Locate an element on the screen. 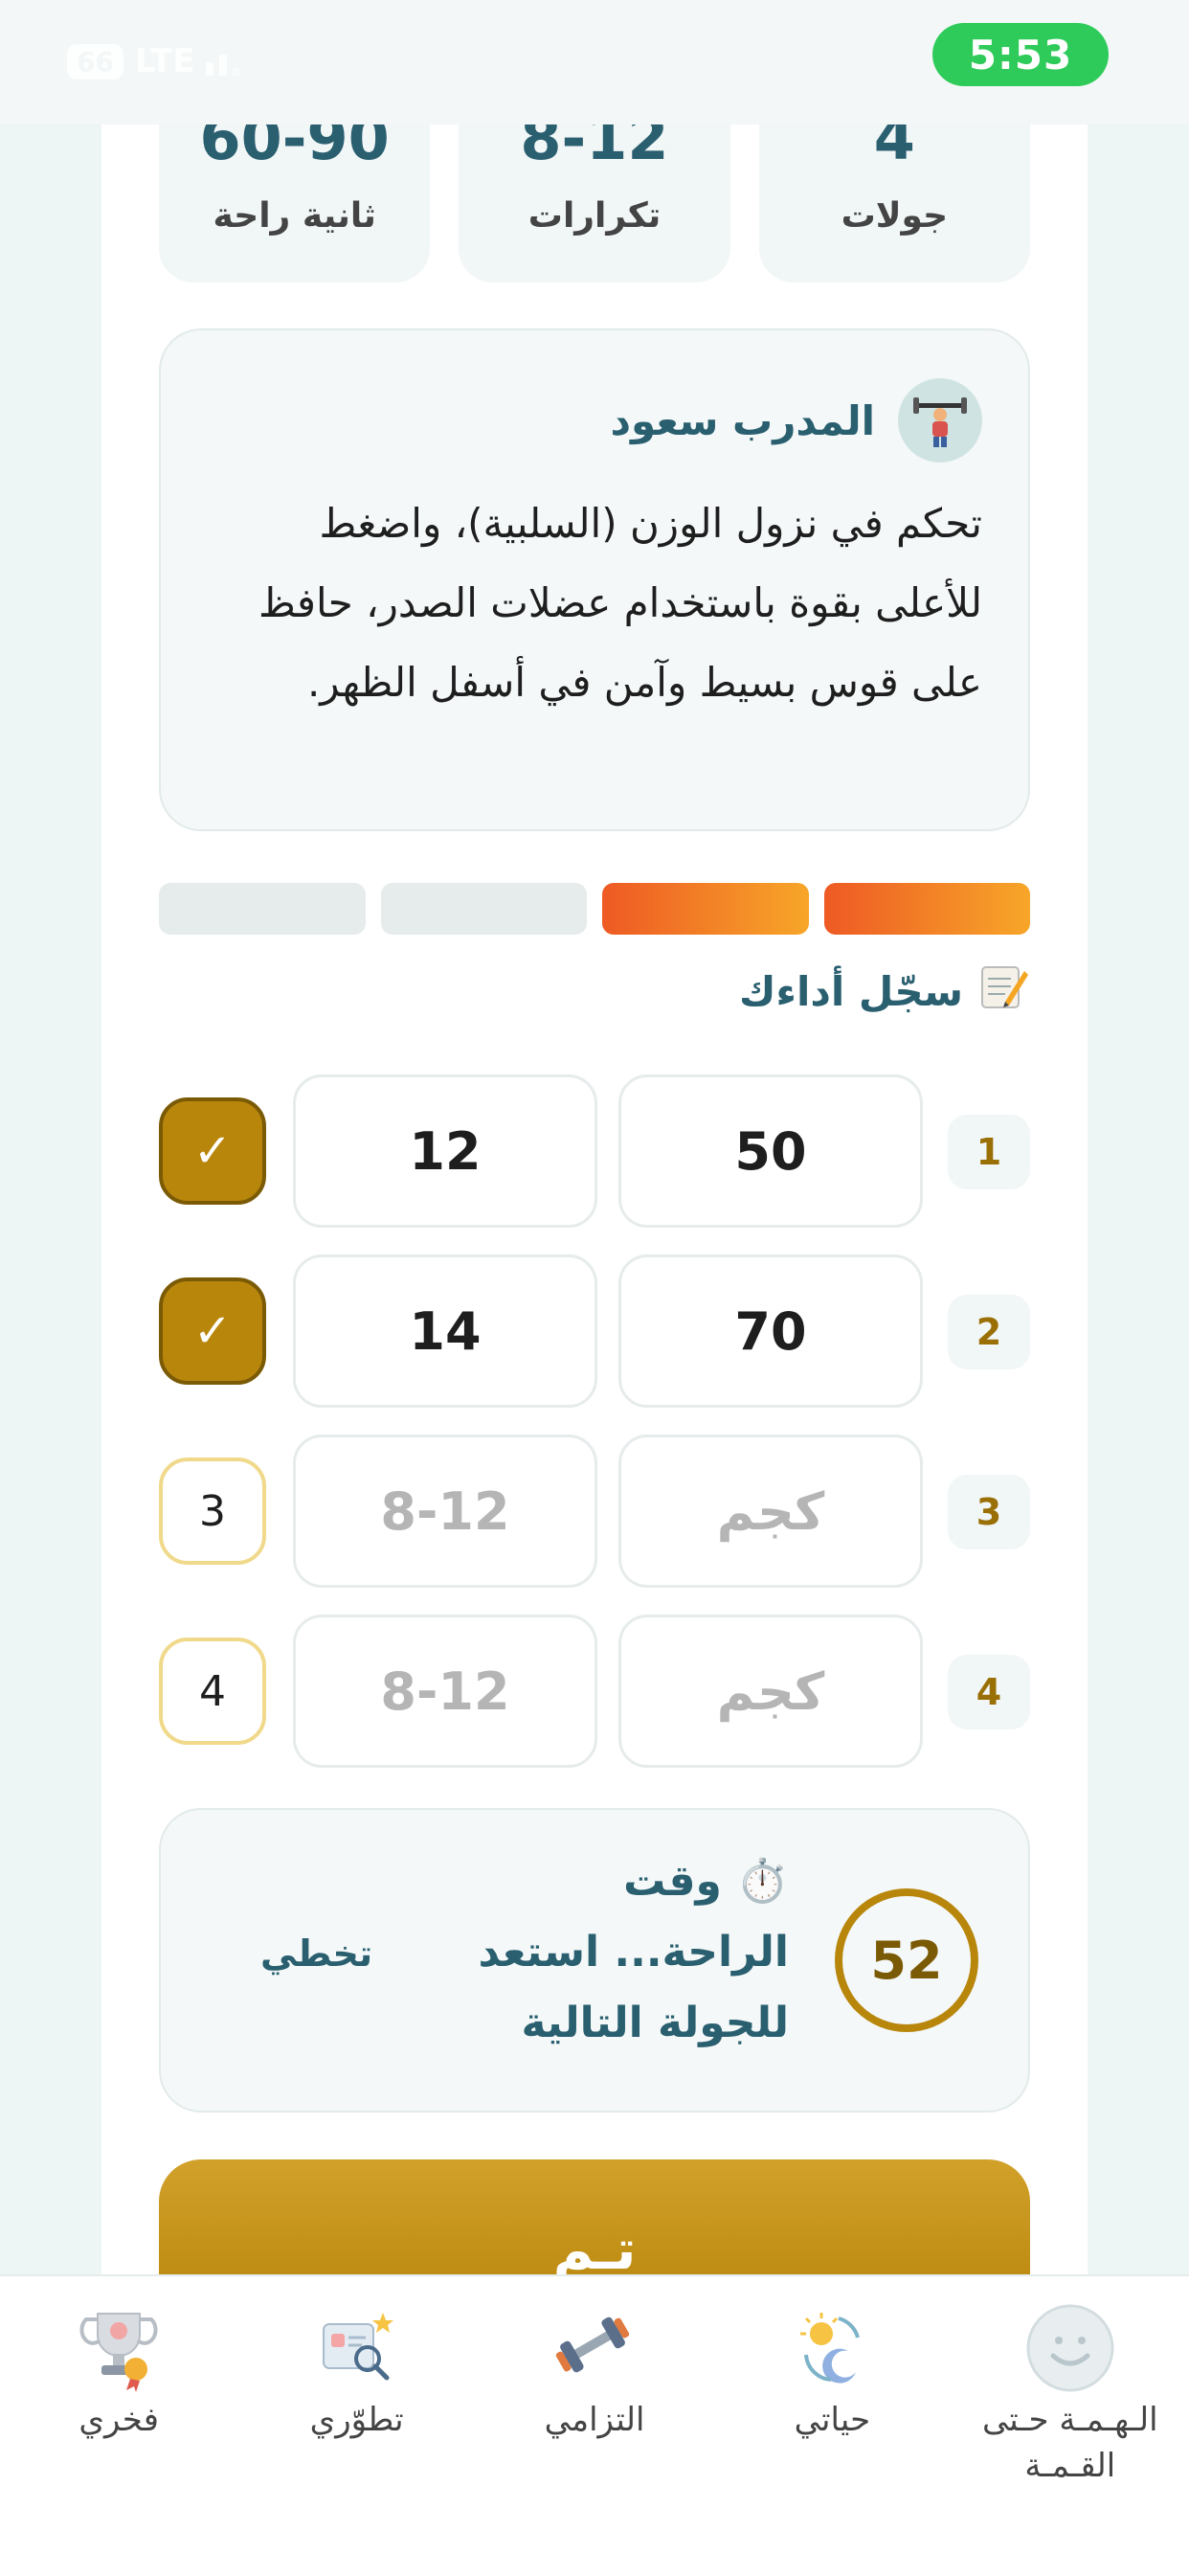 The height and width of the screenshot is (2576, 1189). rest-message: ⏱️ وقت الراحة... استعد للجولة التالية is located at coordinates (633, 1952).